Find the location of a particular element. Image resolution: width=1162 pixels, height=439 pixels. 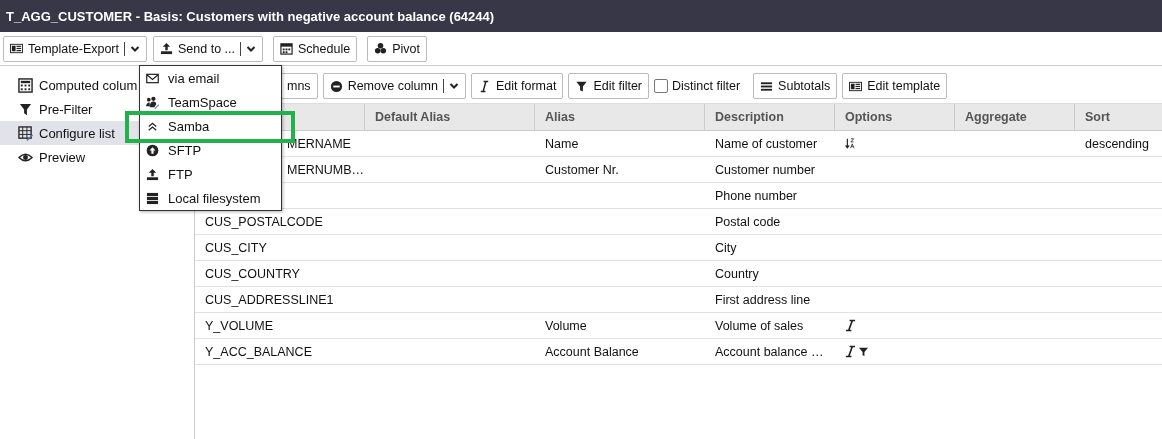

table-cell: Postal code is located at coordinates (748, 221).